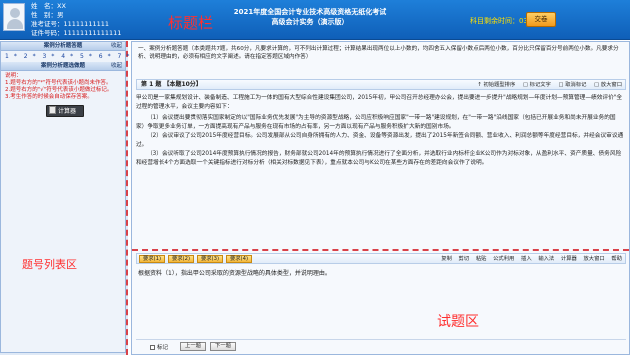 This screenshot has width=630, height=355. Describe the element at coordinates (546, 259) in the screenshot. I see `input-method-button: 输入法` at that location.